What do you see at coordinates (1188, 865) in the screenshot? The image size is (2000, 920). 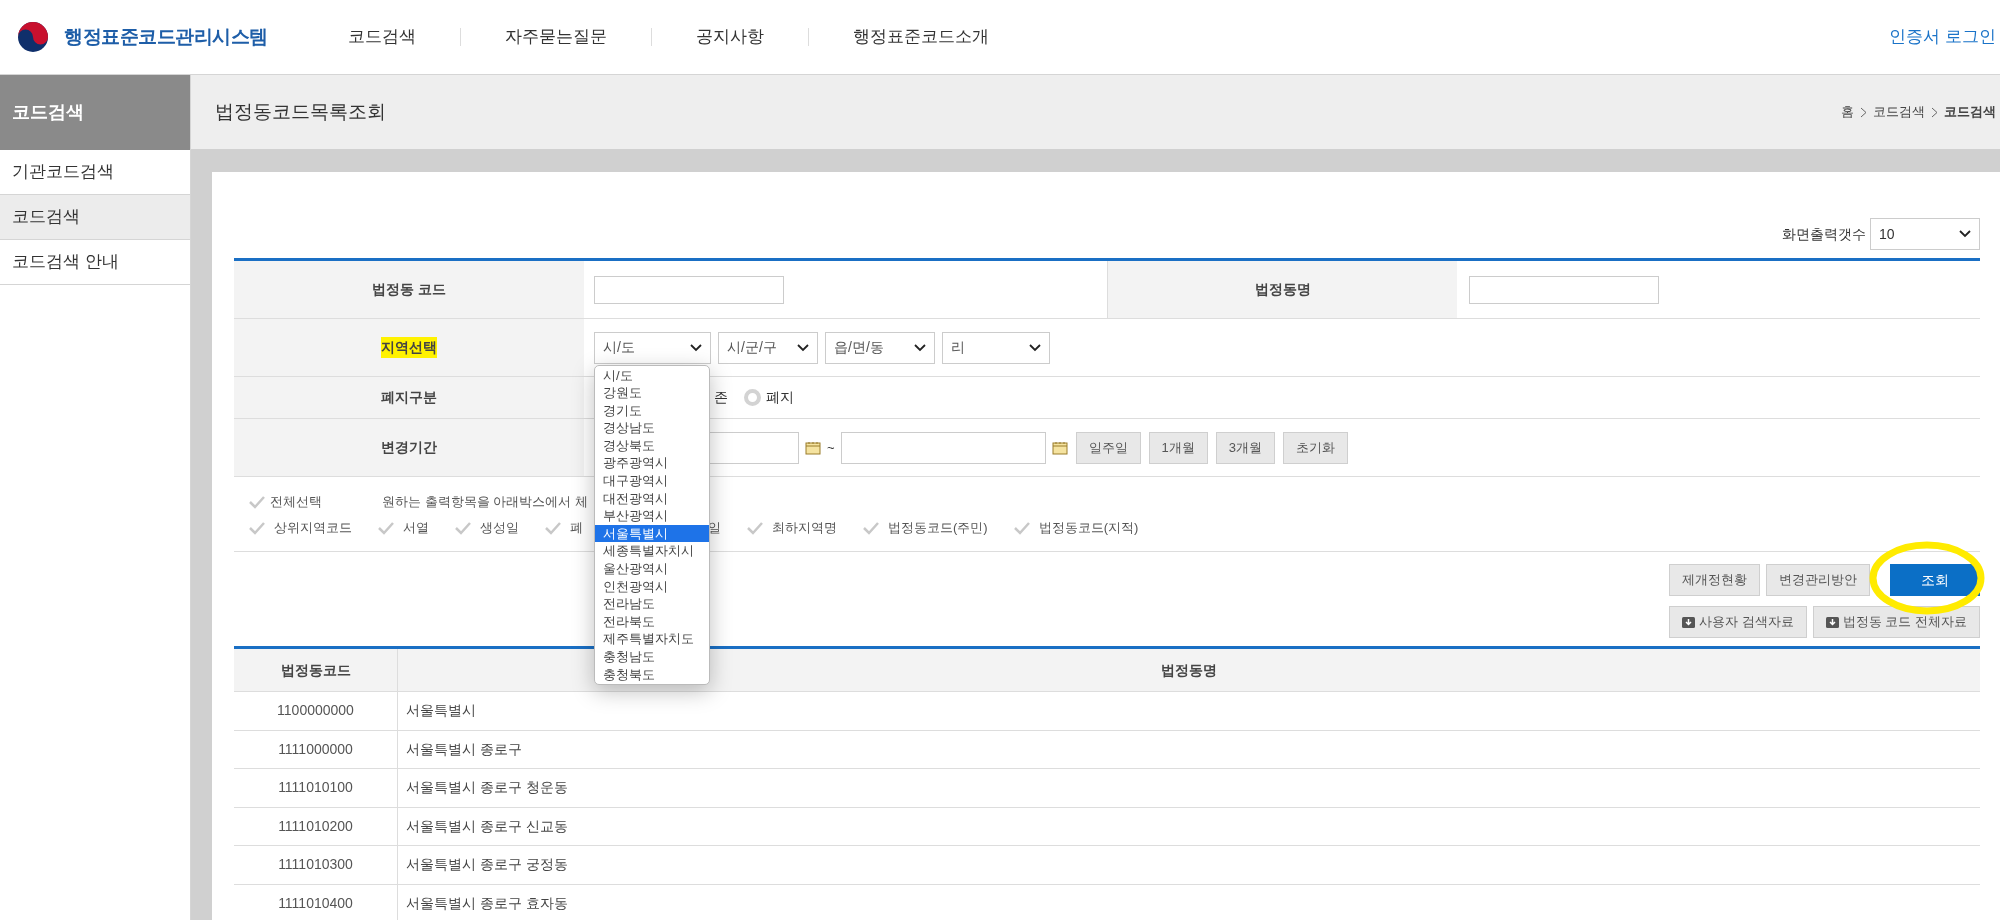 I see `table-cell: 서울특별시 종로구 궁정동` at bounding box center [1188, 865].